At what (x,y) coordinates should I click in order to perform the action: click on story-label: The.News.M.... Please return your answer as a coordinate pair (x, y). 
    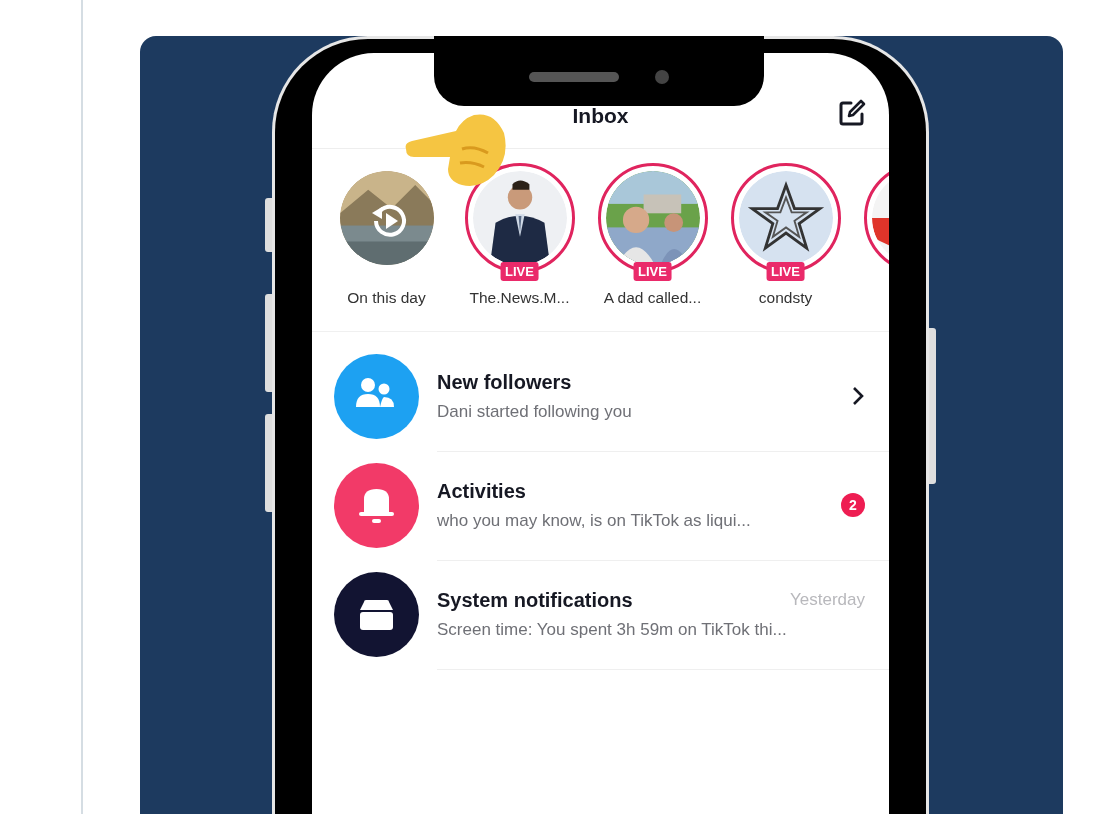
    Looking at the image, I should click on (519, 298).